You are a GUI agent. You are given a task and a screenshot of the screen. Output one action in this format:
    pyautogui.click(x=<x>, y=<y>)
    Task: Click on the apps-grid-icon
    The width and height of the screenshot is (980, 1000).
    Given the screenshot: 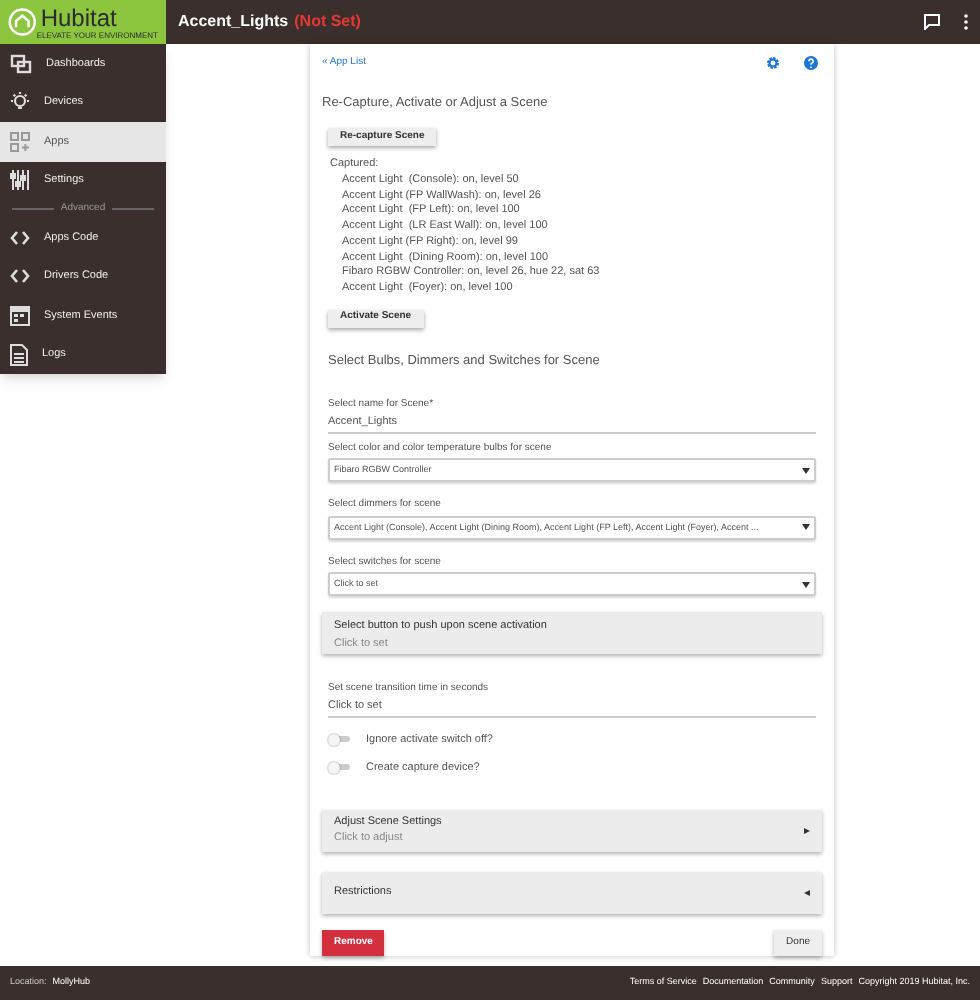 What is the action you would take?
    pyautogui.click(x=20, y=141)
    